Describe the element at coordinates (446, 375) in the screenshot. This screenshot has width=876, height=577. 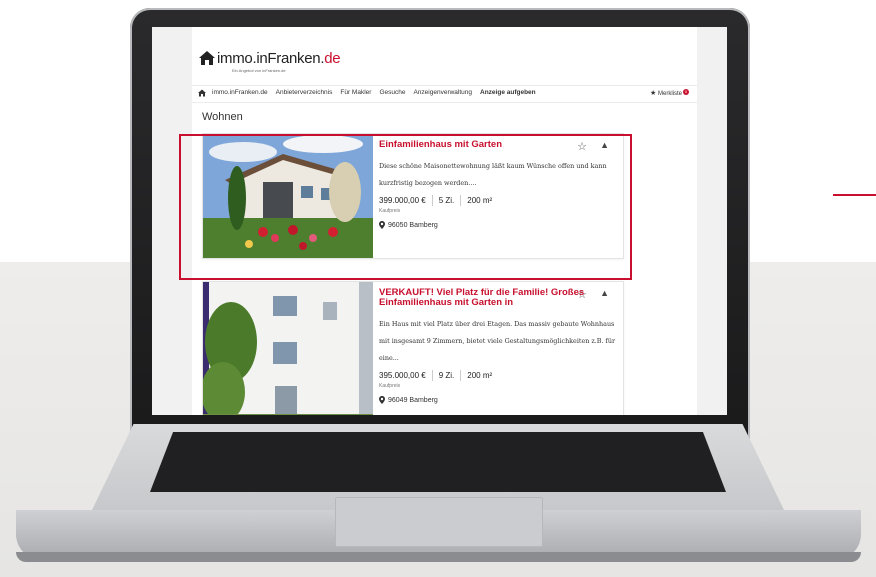
I see `listing-rooms: 9 Zi.` at that location.